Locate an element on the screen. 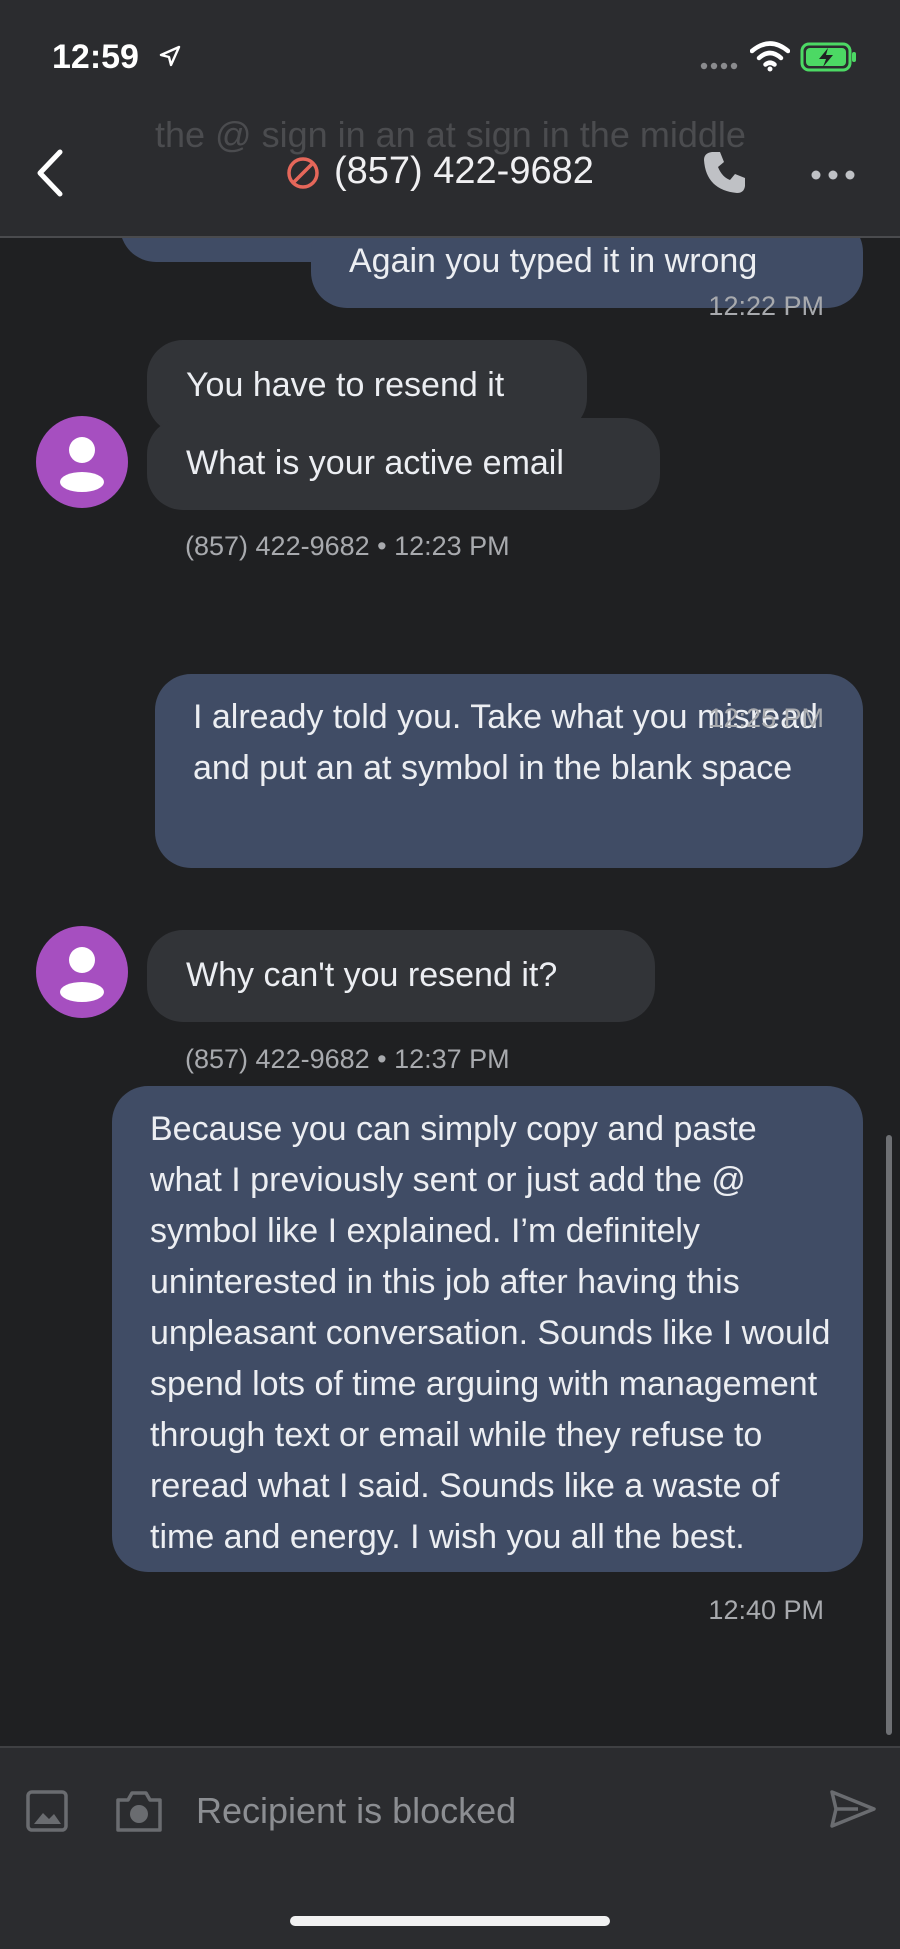 The image size is (900, 1949). incoming-message: What is your active email is located at coordinates (403, 464).